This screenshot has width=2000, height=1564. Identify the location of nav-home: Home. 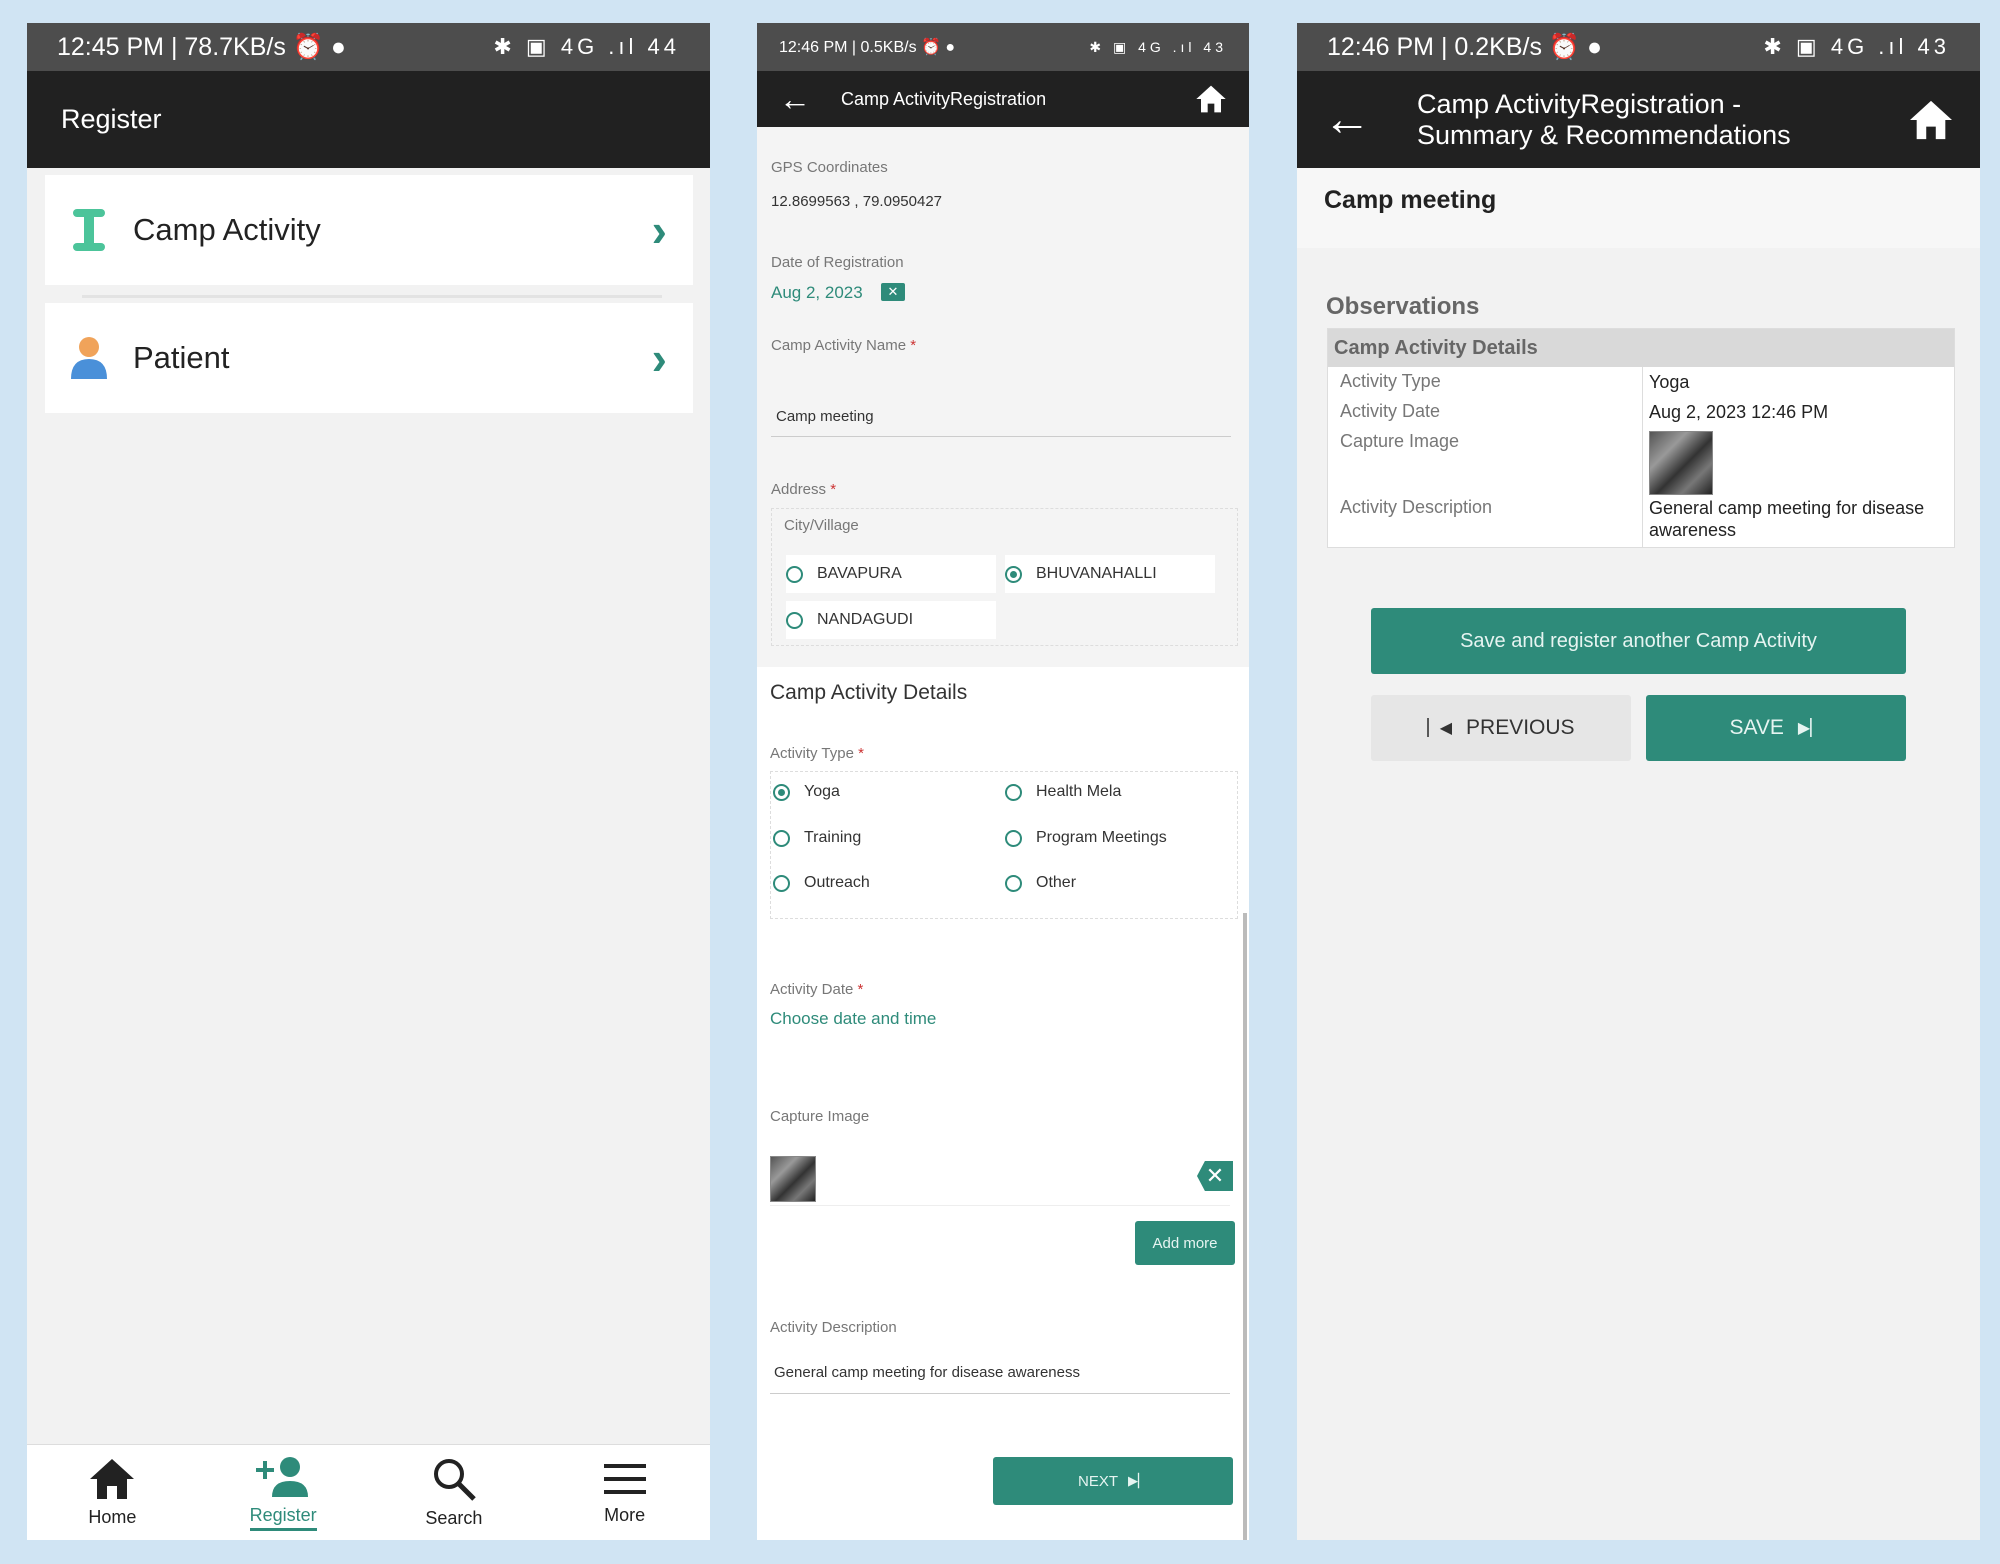
(112, 1492).